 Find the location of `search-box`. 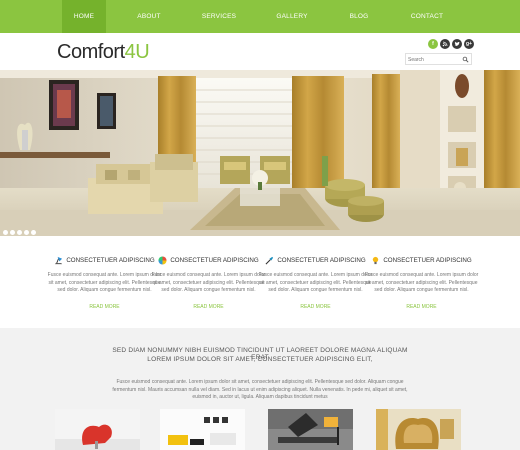

search-box is located at coordinates (438, 59).